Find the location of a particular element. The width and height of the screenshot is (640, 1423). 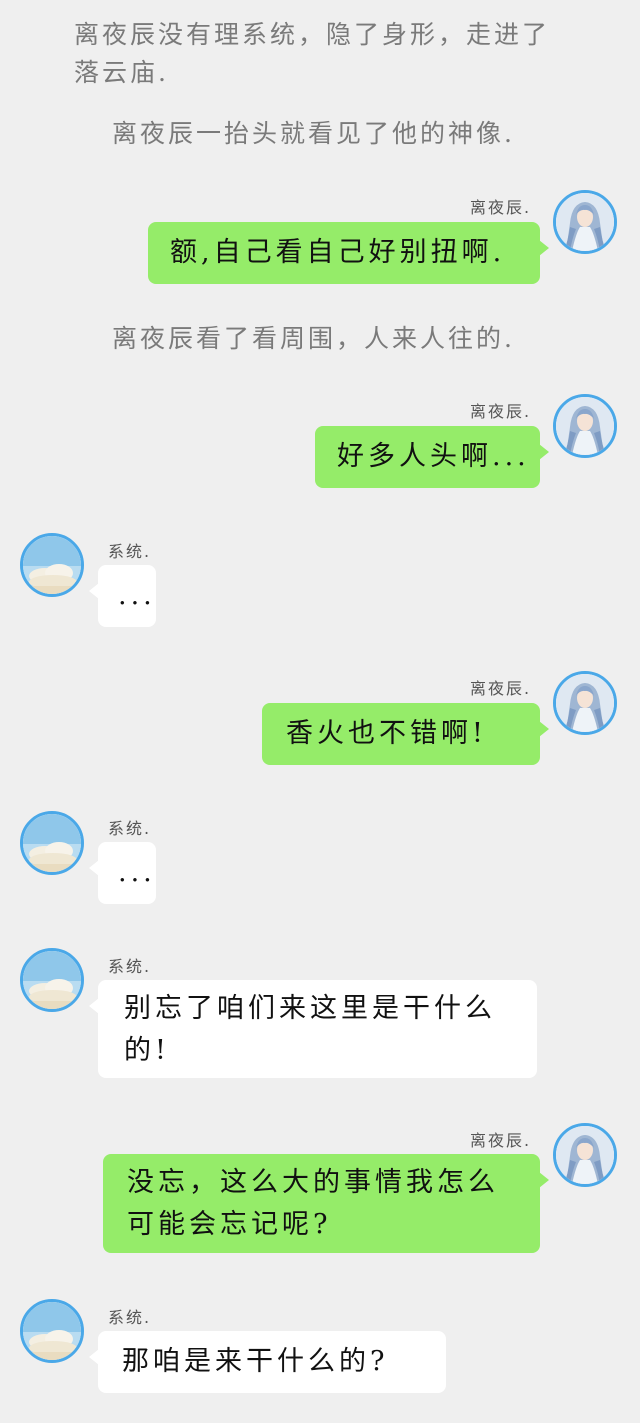

message-text: 没忘，这么大的事情我怎么可能会忘记呢? is located at coordinates (313, 1203).